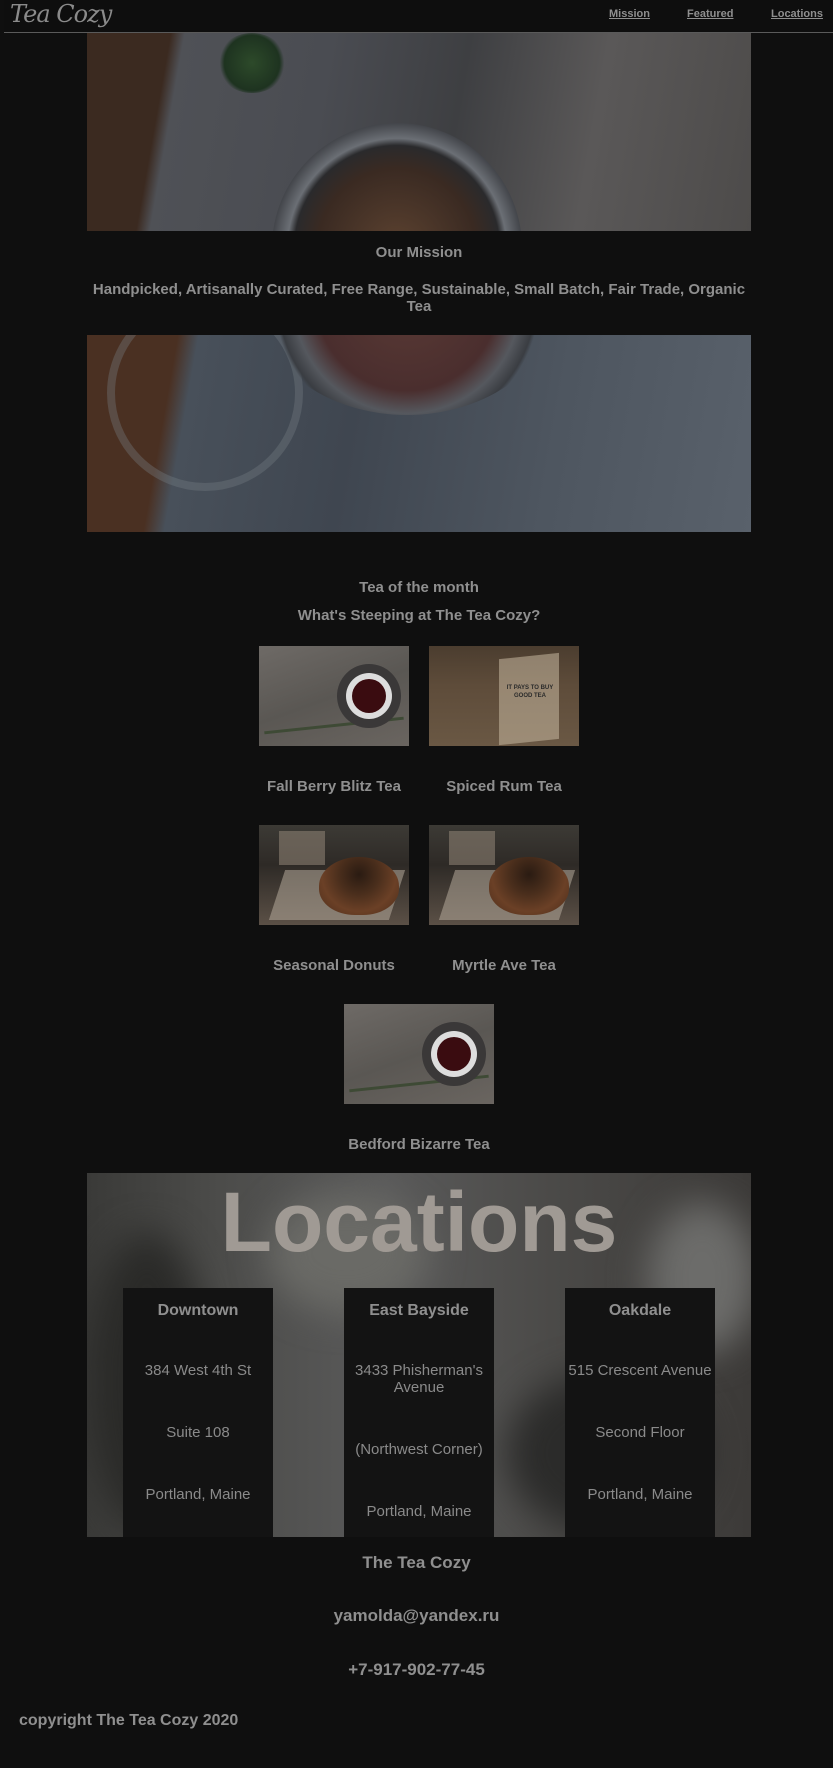  What do you see at coordinates (504, 875) in the screenshot?
I see `myrtle-ave-image` at bounding box center [504, 875].